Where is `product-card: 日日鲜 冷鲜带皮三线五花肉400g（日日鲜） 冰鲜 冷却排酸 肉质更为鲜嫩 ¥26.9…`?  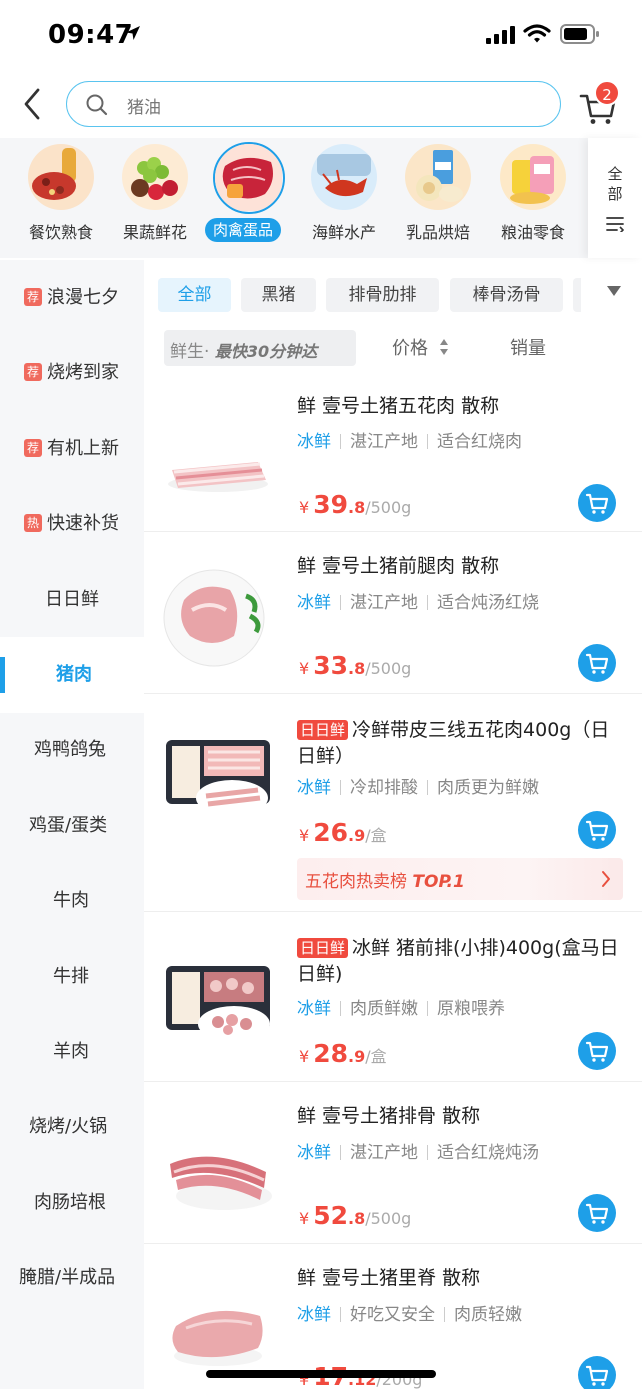
product-card: 日日鲜 冷鲜带皮三线五花肉400g（日日鲜） 冰鲜 冷却排酸 肉质更为鲜嫩 ¥26.9… is located at coordinates (393, 803).